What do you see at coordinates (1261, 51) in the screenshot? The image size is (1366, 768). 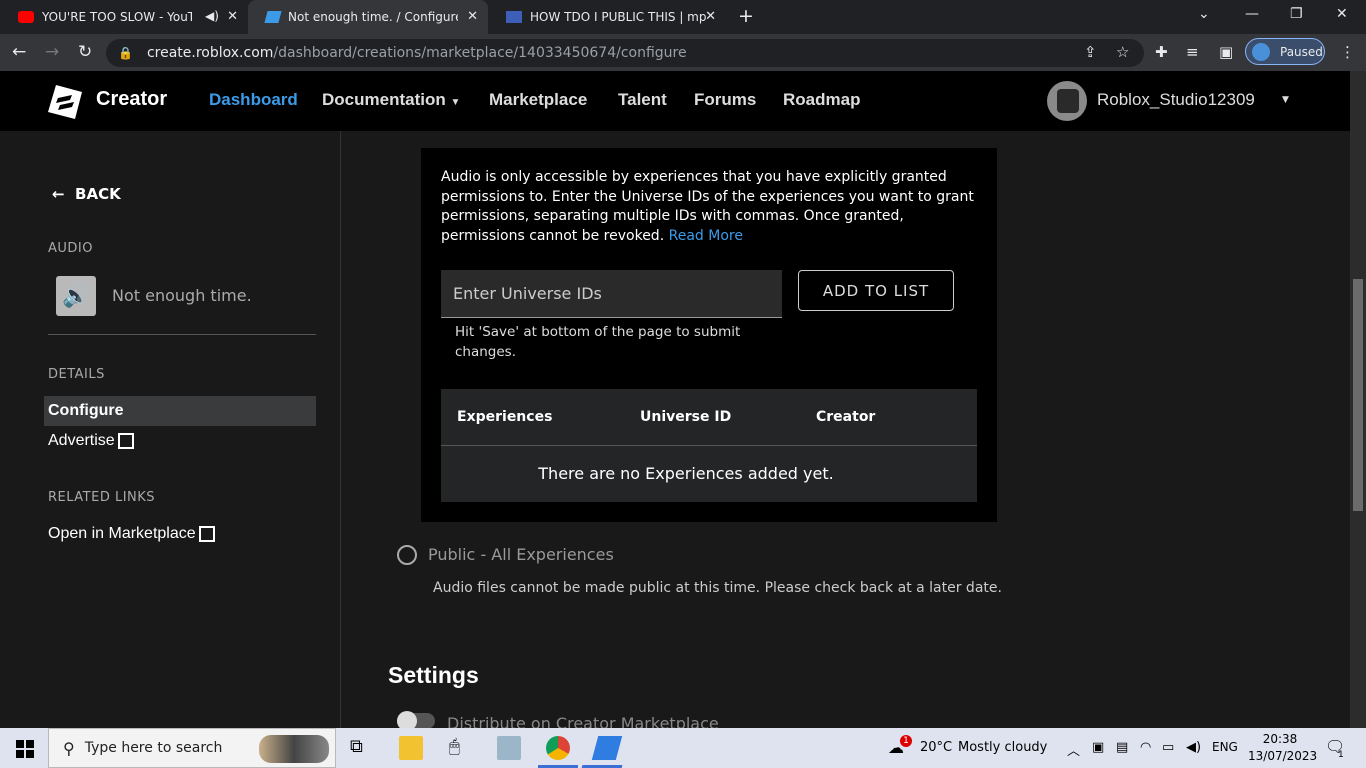 I see `profile-avatar` at bounding box center [1261, 51].